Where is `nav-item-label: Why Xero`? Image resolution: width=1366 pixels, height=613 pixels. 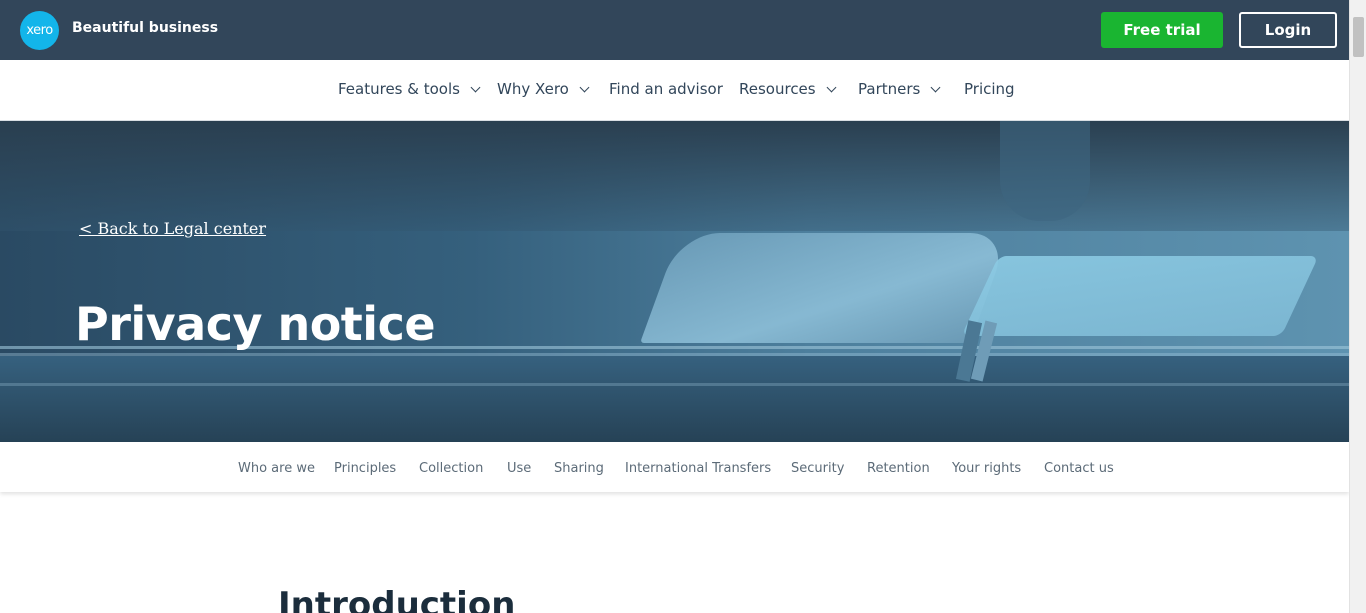
nav-item-label: Why Xero is located at coordinates (533, 89).